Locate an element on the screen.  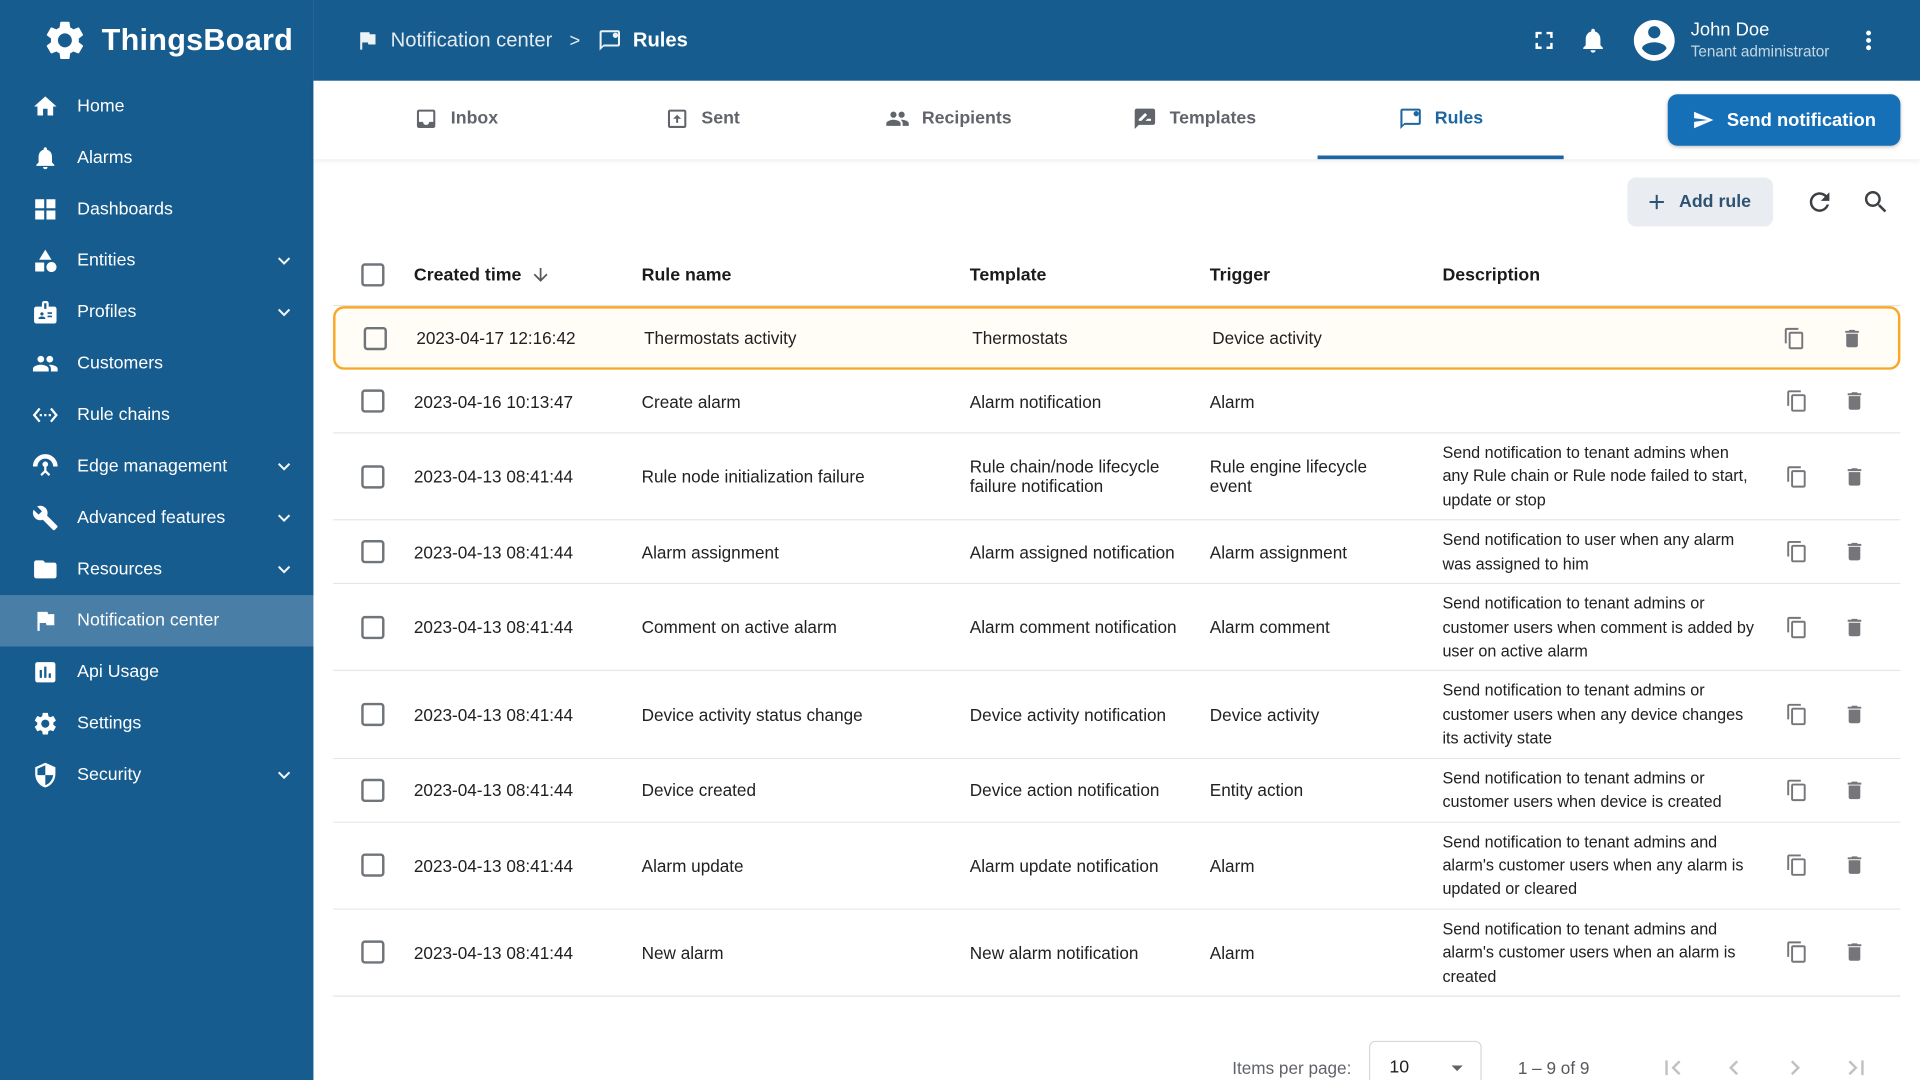
search-button is located at coordinates (1875, 202).